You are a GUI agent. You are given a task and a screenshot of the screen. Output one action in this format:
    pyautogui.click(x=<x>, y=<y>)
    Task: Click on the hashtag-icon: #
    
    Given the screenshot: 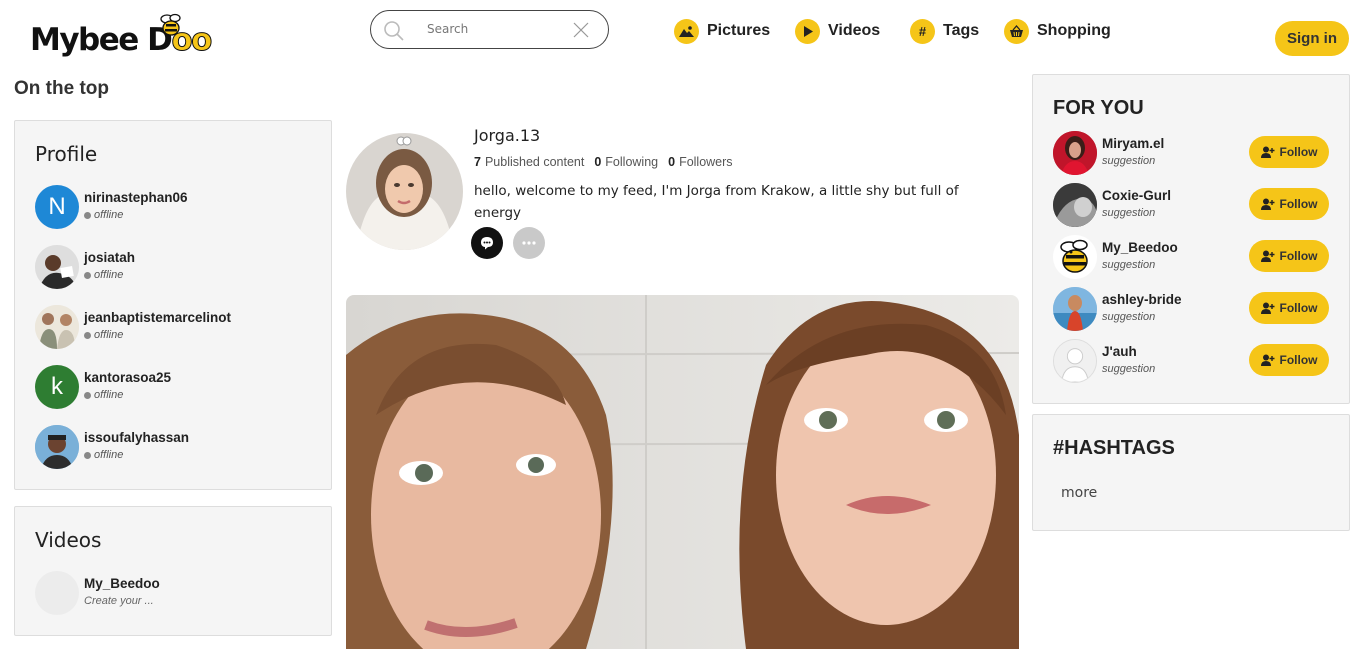 What is the action you would take?
    pyautogui.click(x=922, y=31)
    